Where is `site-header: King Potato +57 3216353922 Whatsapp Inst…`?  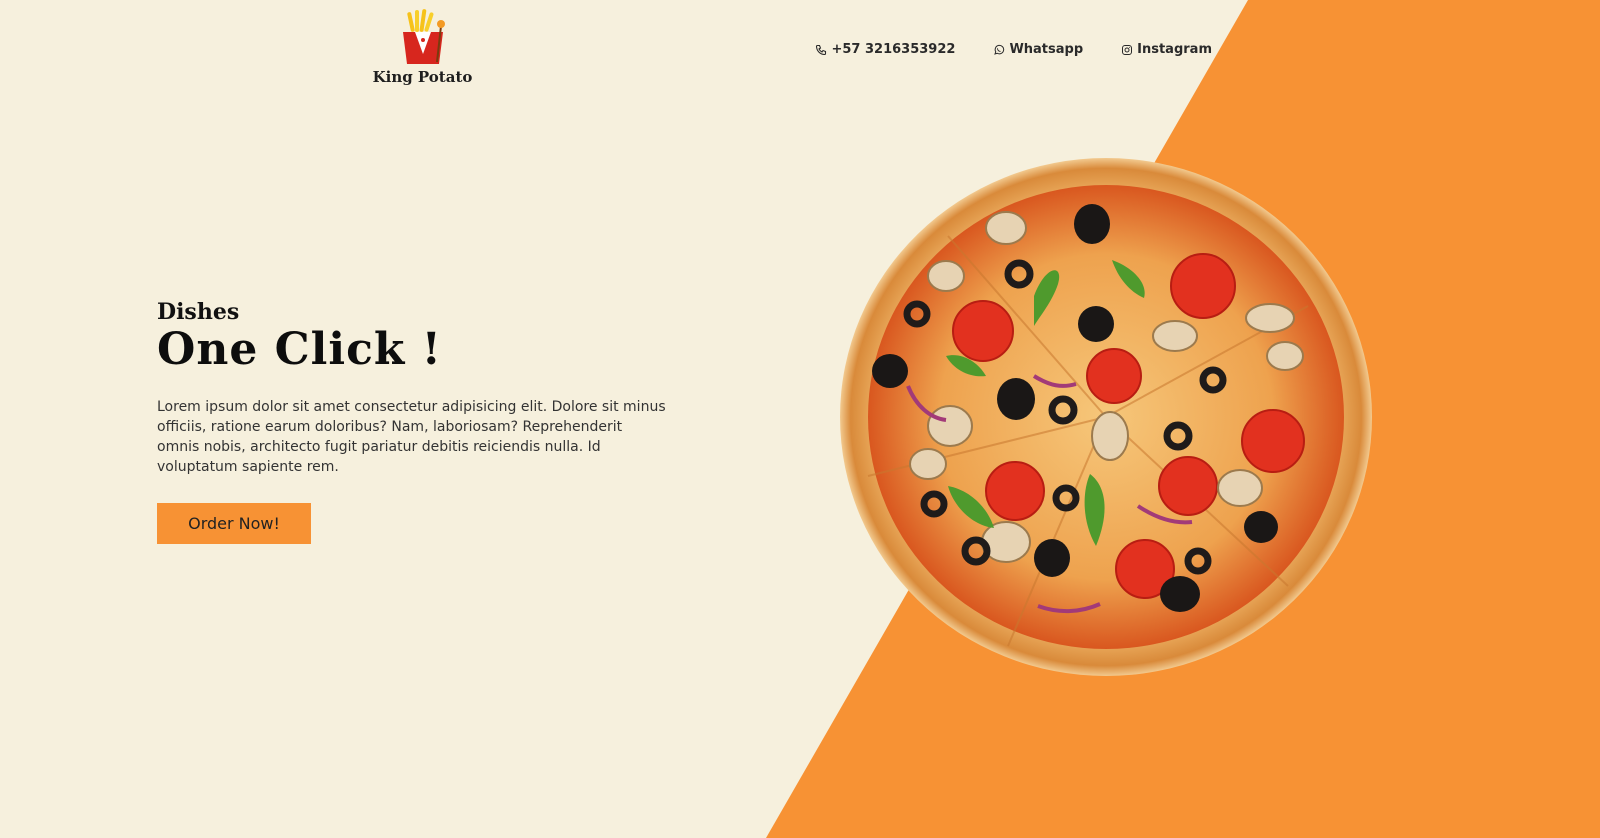
site-header: King Potato +57 3216353922 Whatsapp Inst… is located at coordinates (800, 50).